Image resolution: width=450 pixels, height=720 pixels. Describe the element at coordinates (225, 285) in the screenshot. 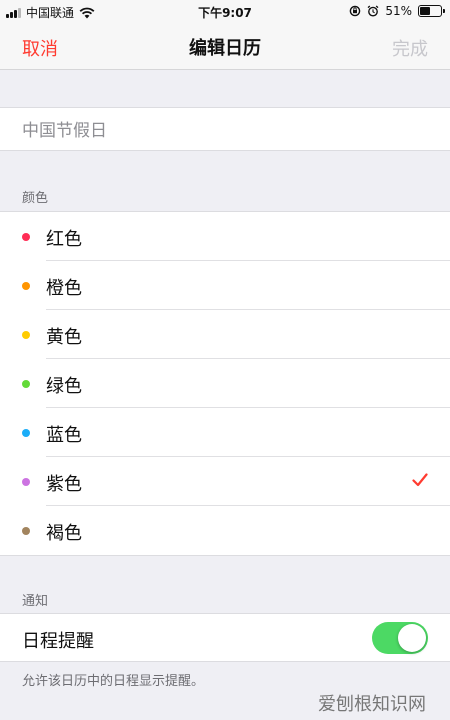

I see `color-row-1: 橙色` at that location.